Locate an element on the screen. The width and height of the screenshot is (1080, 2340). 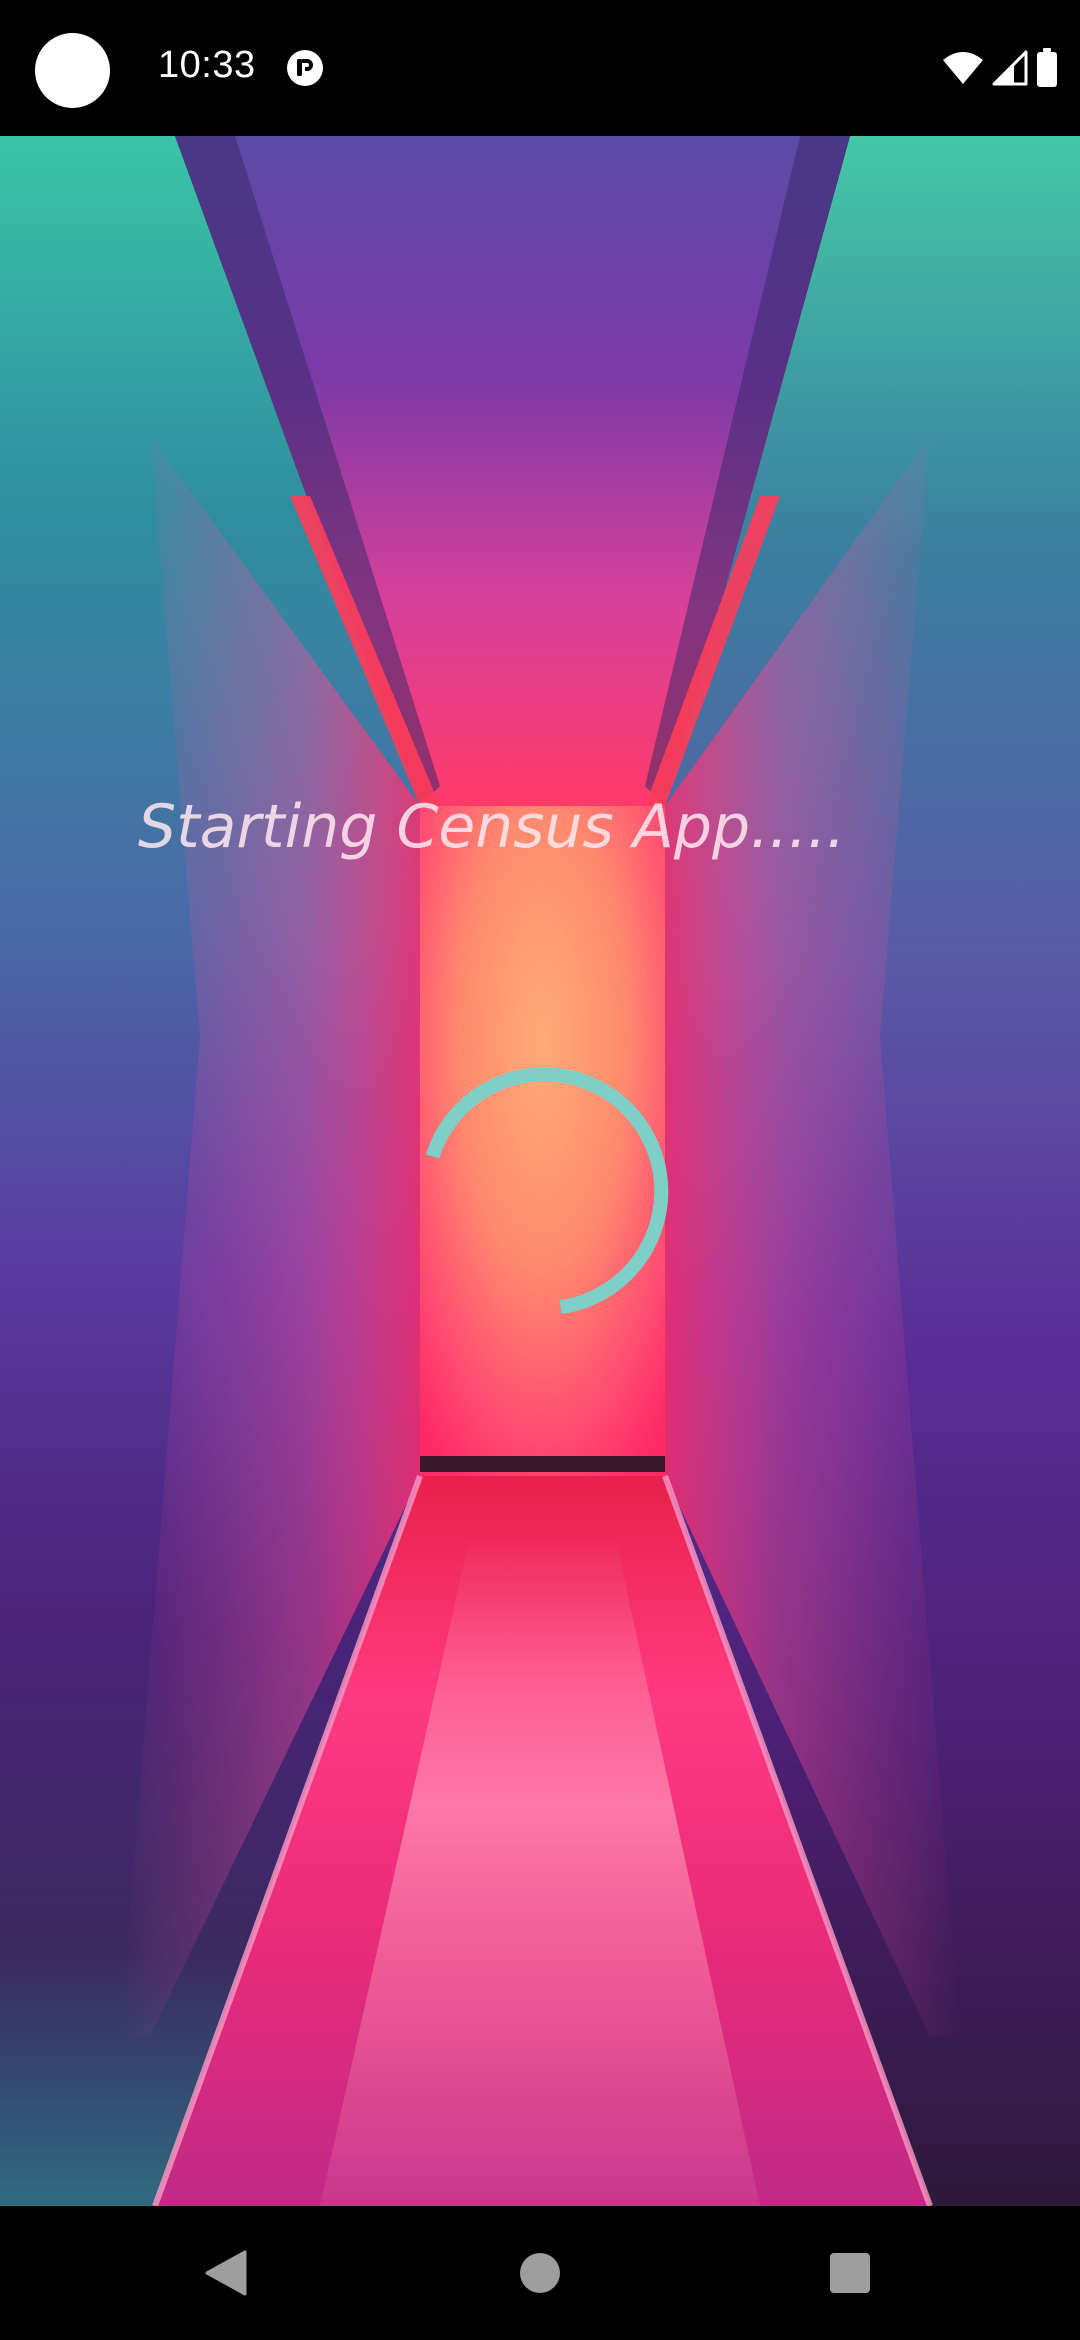
recents-square-icon is located at coordinates (850, 2273).